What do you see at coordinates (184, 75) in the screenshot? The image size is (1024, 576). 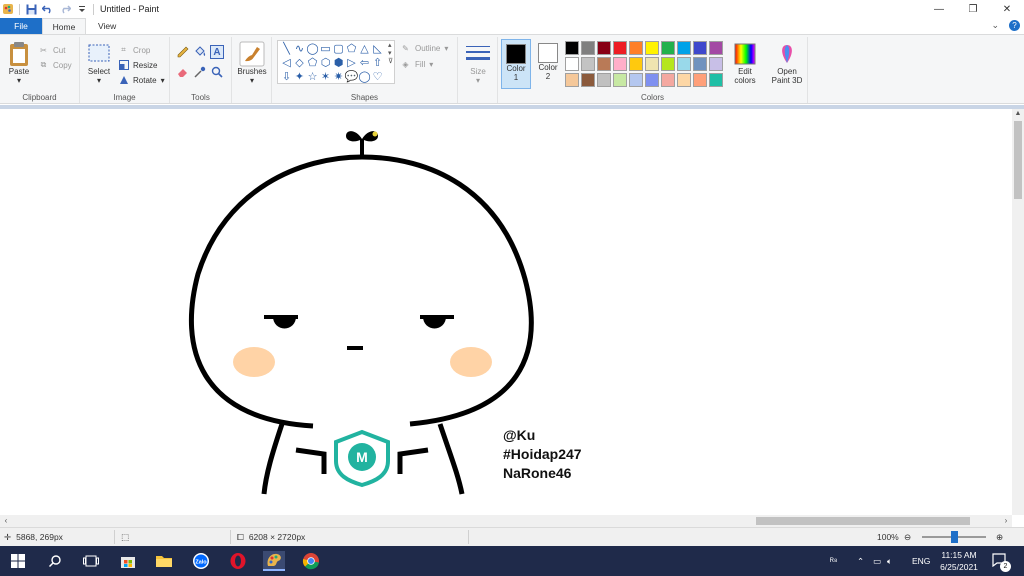 I see `eraser-icon` at bounding box center [184, 75].